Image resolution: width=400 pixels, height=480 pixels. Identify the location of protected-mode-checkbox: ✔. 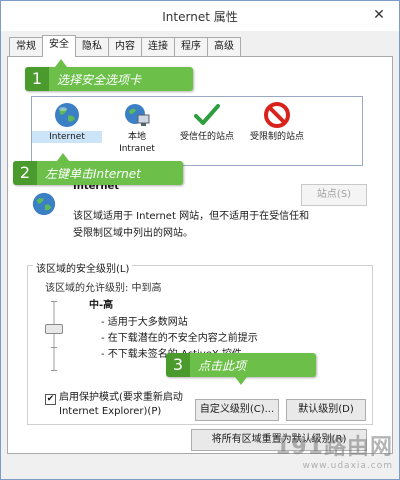
(50, 399).